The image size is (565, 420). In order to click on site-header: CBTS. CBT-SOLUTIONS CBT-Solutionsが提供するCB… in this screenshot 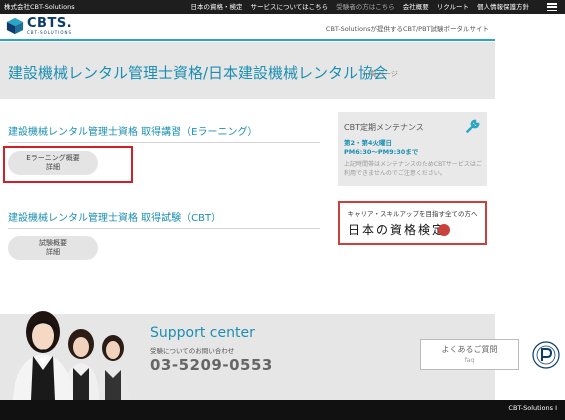, I will do `click(247, 27)`.